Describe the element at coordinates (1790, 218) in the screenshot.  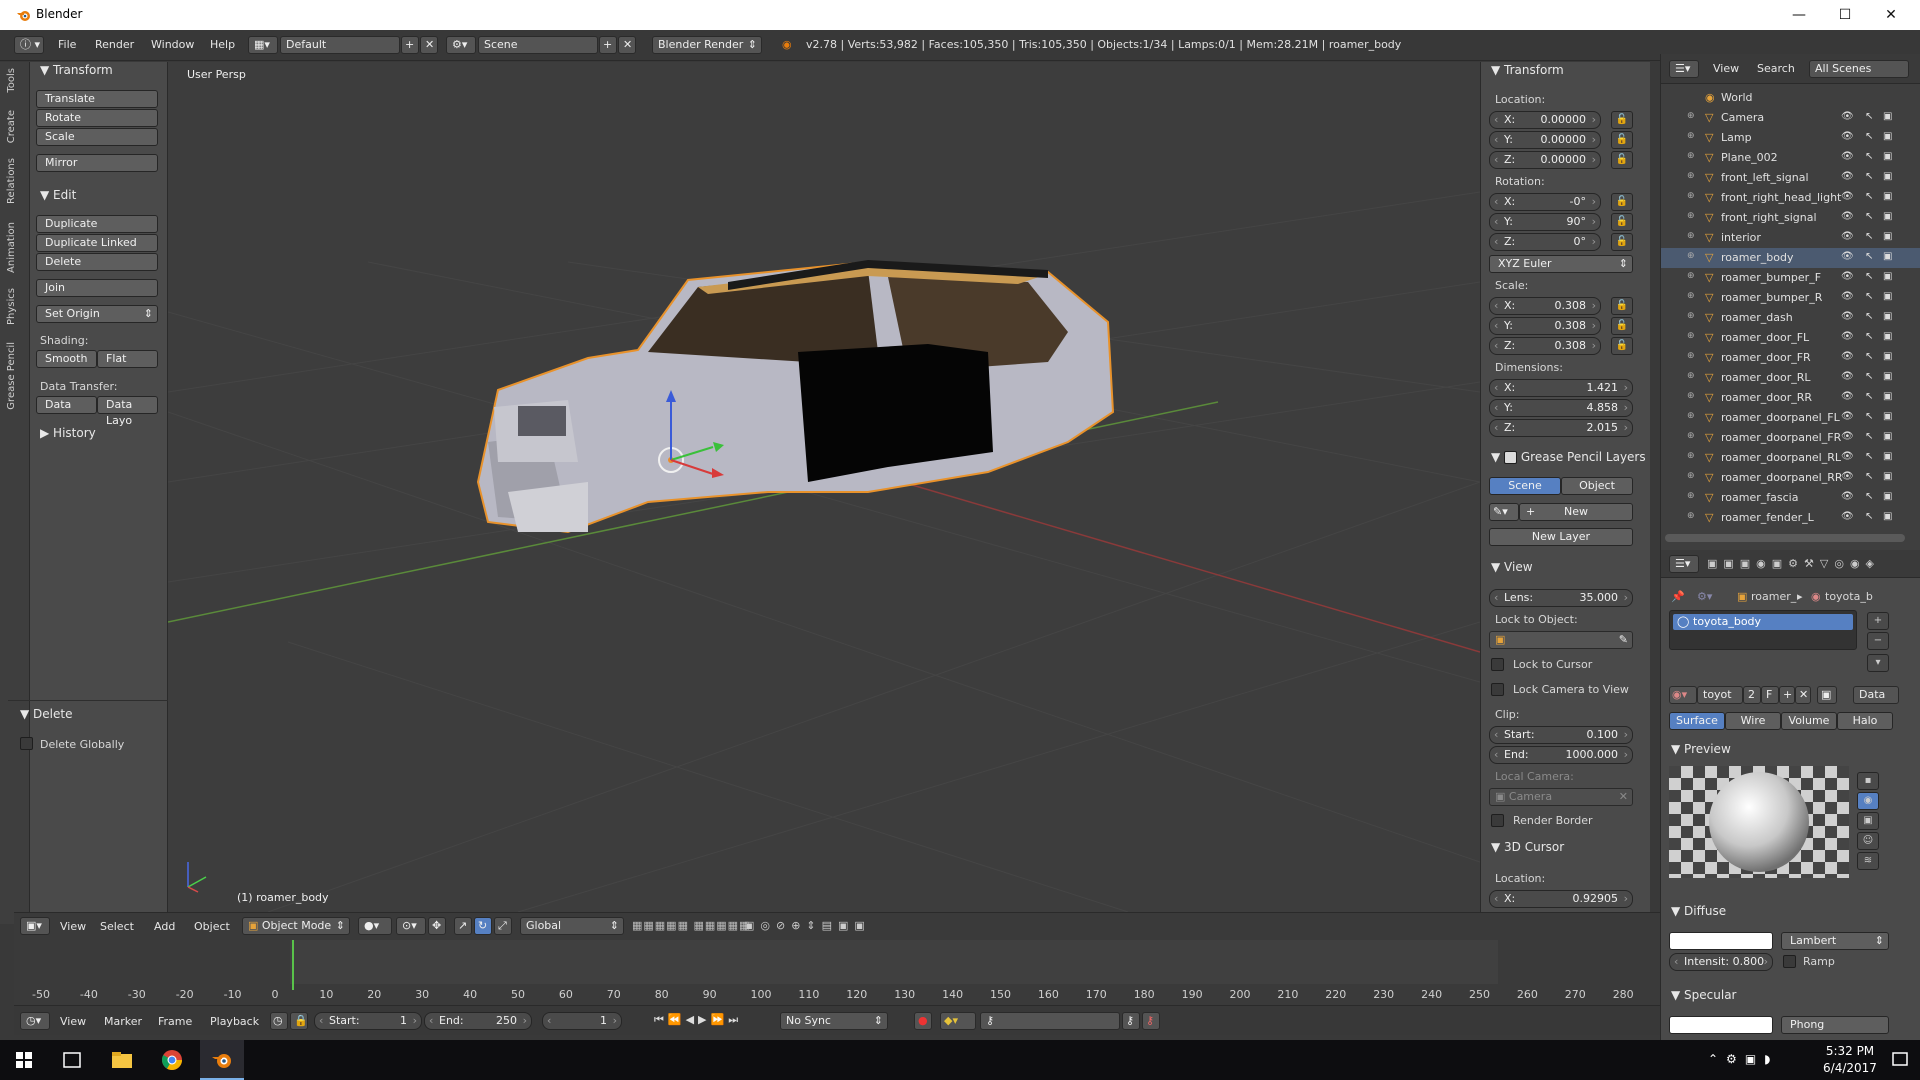
I see `outliner-row: ⊕ ▽ front_right_signal 👁 ↖ ▣` at that location.